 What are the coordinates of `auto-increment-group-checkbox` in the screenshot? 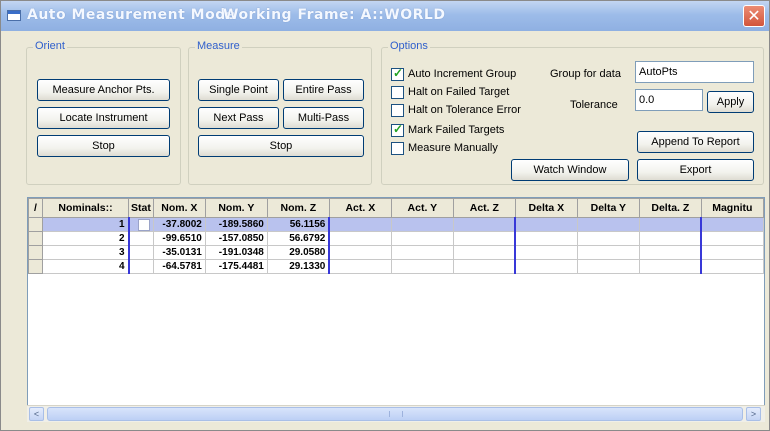 It's located at (397, 73).